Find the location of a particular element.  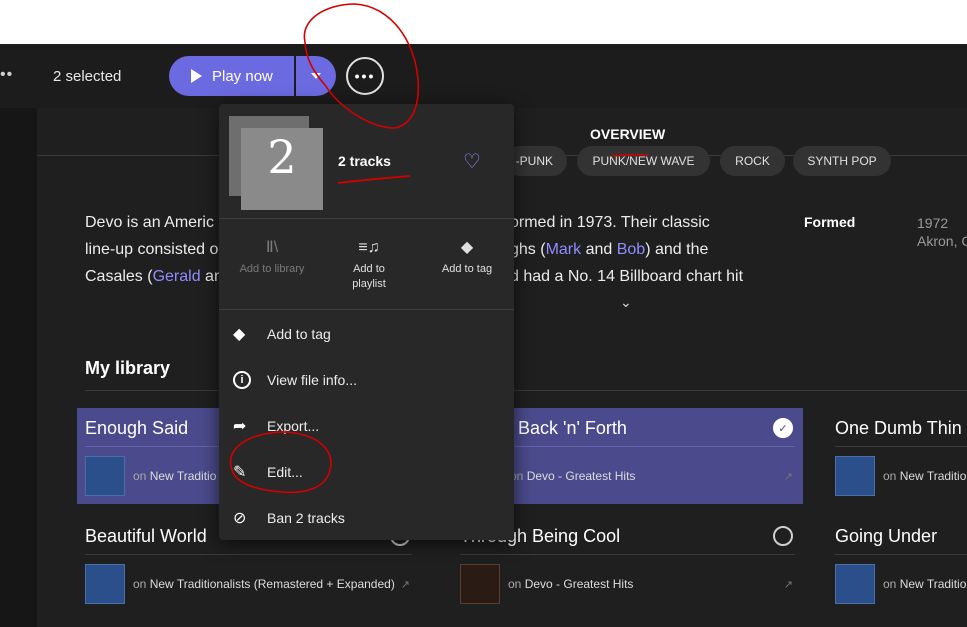

chevron-down-icon is located at coordinates (316, 76).